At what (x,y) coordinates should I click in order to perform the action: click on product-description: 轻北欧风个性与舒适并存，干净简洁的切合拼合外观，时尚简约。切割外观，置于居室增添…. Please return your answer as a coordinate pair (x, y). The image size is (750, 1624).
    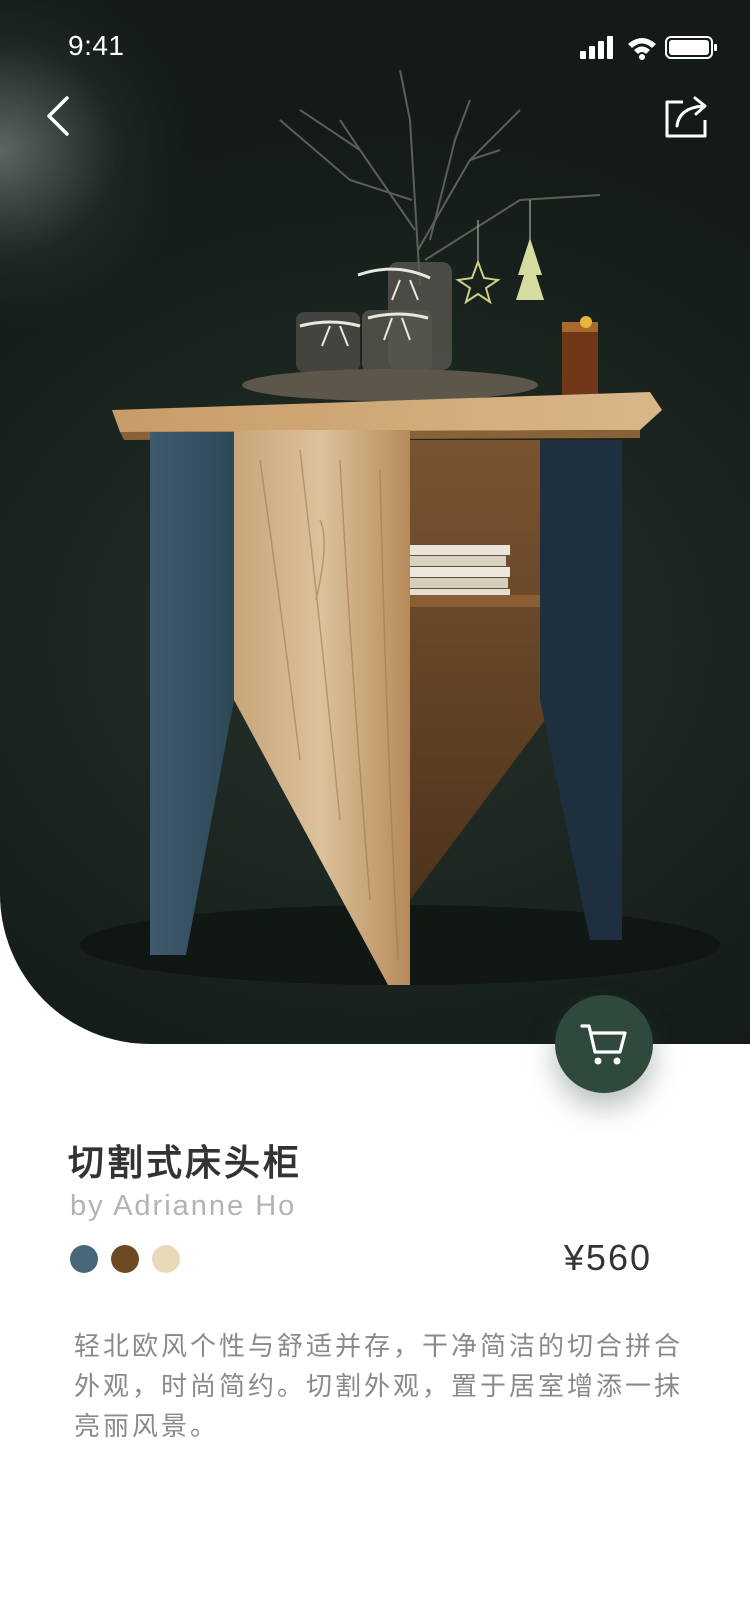
    Looking at the image, I should click on (379, 1387).